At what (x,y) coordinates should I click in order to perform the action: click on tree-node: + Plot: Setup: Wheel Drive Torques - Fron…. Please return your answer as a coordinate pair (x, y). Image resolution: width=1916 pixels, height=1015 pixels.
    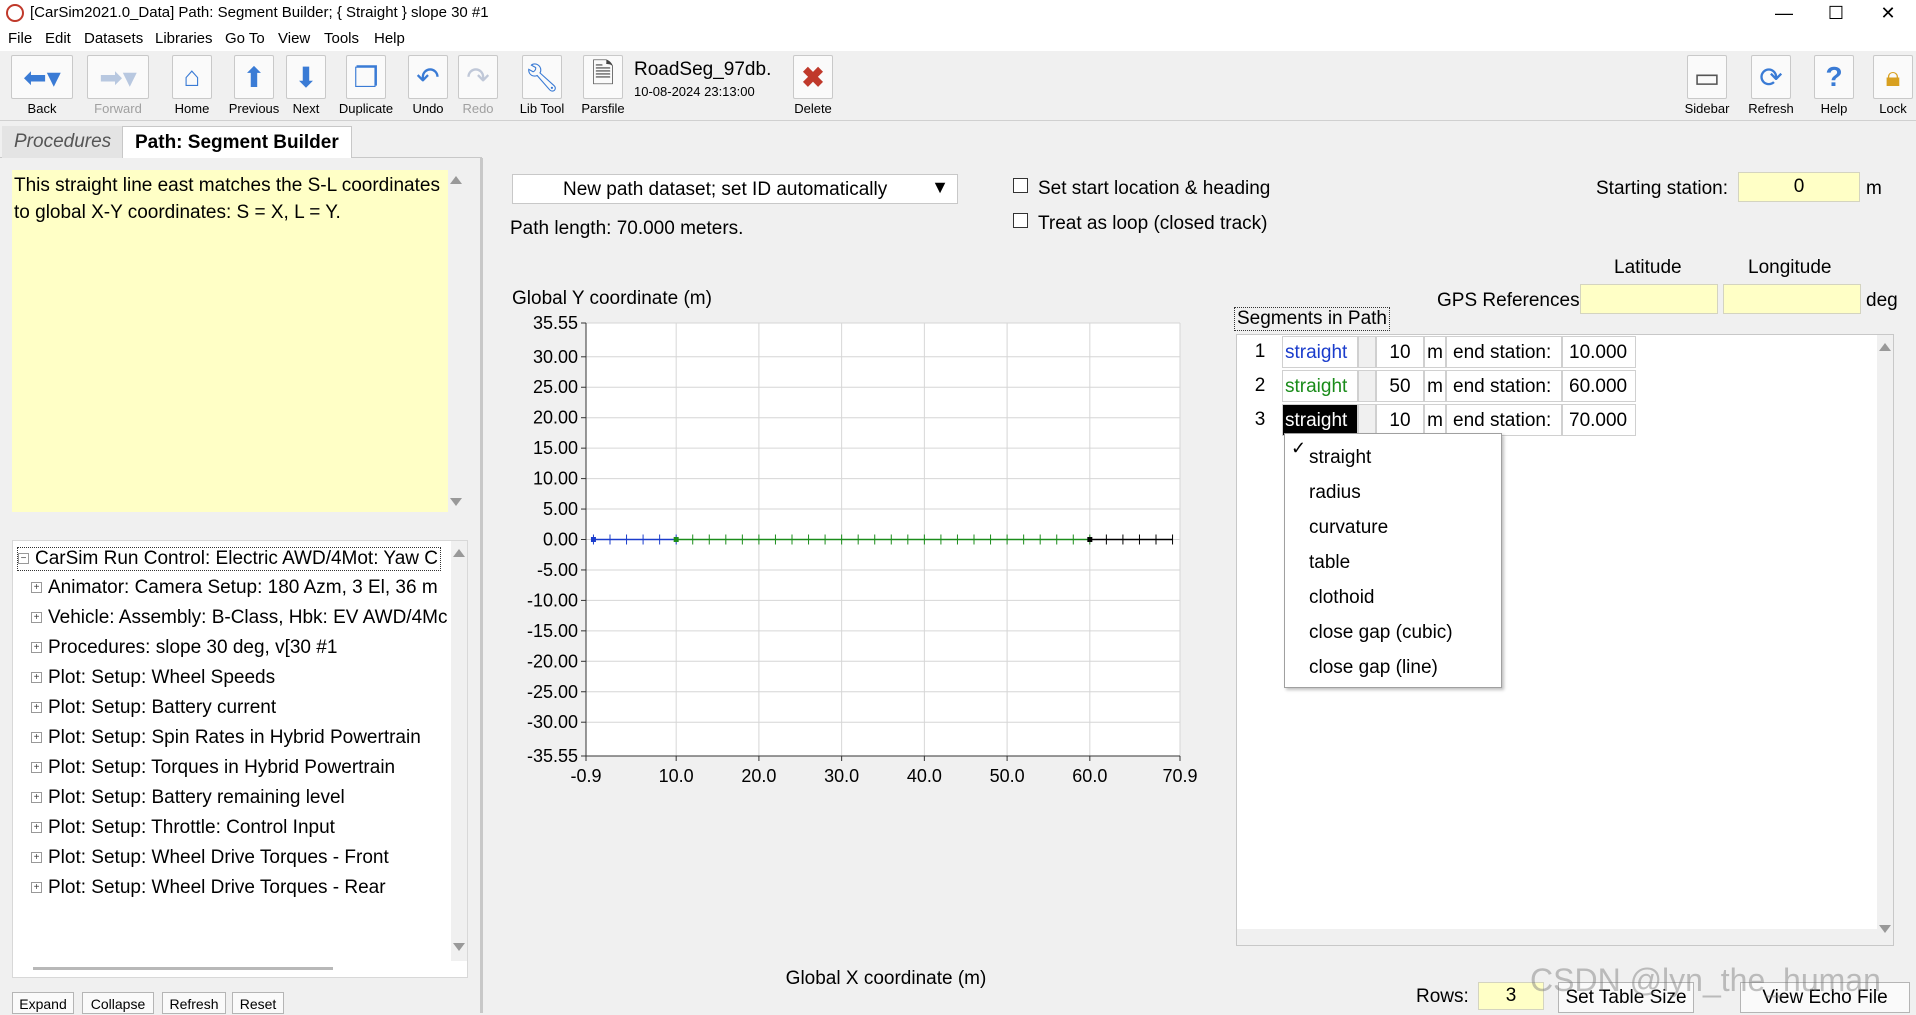
    Looking at the image, I should click on (210, 858).